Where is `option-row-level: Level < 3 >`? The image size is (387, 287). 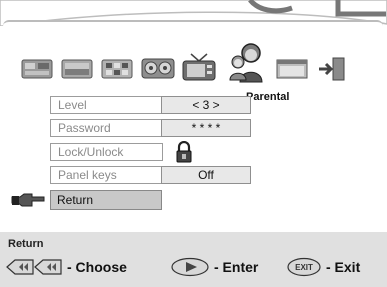 option-row-level: Level < 3 > is located at coordinates (155, 105).